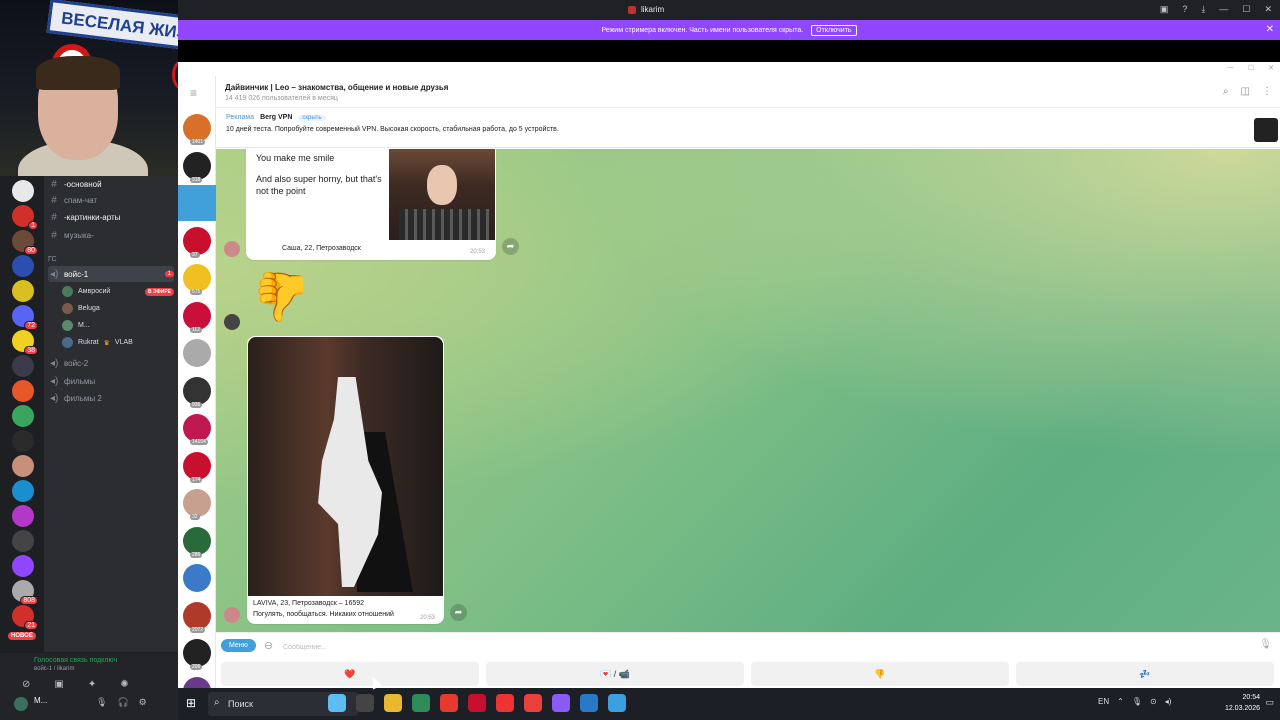  Describe the element at coordinates (1203, 9) in the screenshot. I see `download-icon: ⤓` at that location.